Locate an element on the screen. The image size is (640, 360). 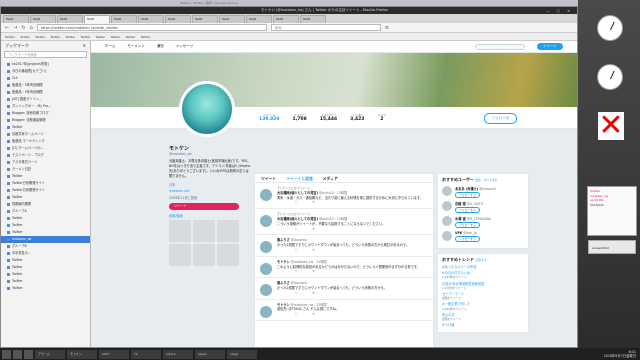
trend-item: #つけ麺 is located at coordinates (483, 325).